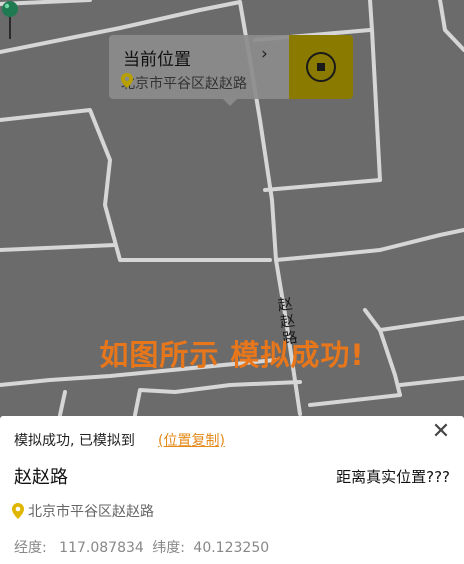 The image size is (464, 564). I want to click on map-marker-icon, so click(10, 20).